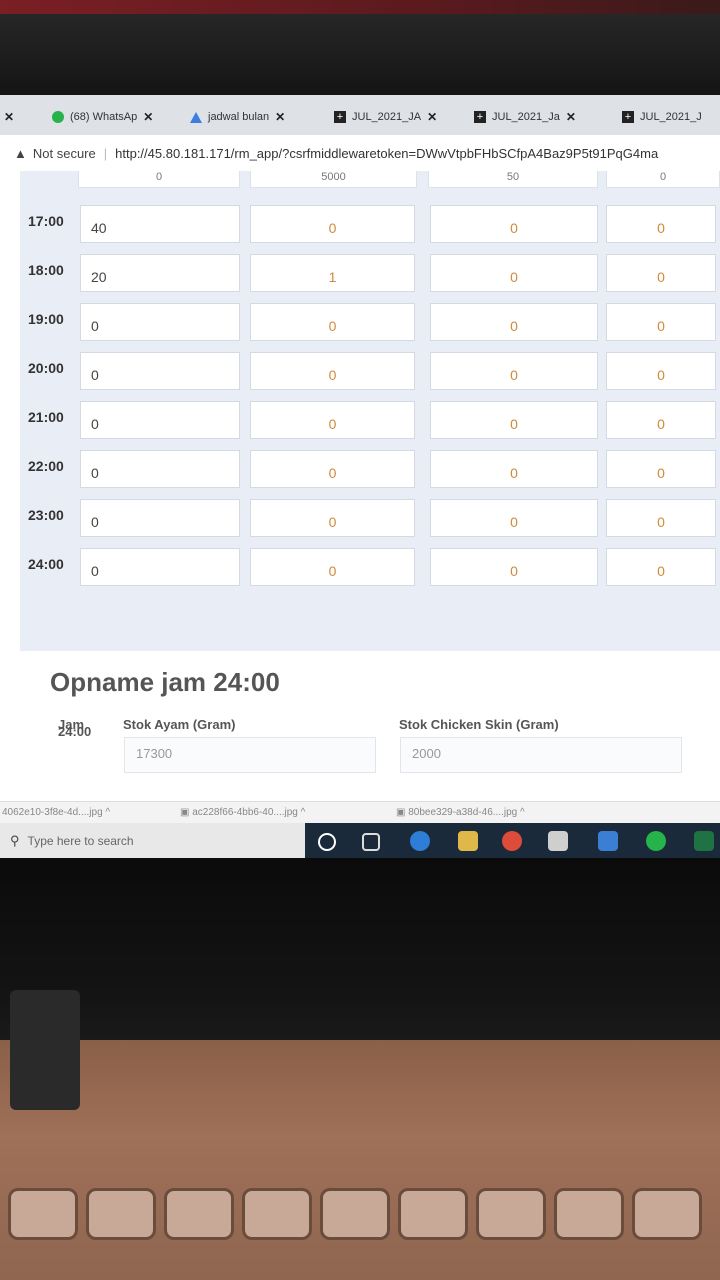 Image resolution: width=720 pixels, height=1280 pixels. Describe the element at coordinates (333, 177) in the screenshot. I see `cell-value: 5000` at that location.